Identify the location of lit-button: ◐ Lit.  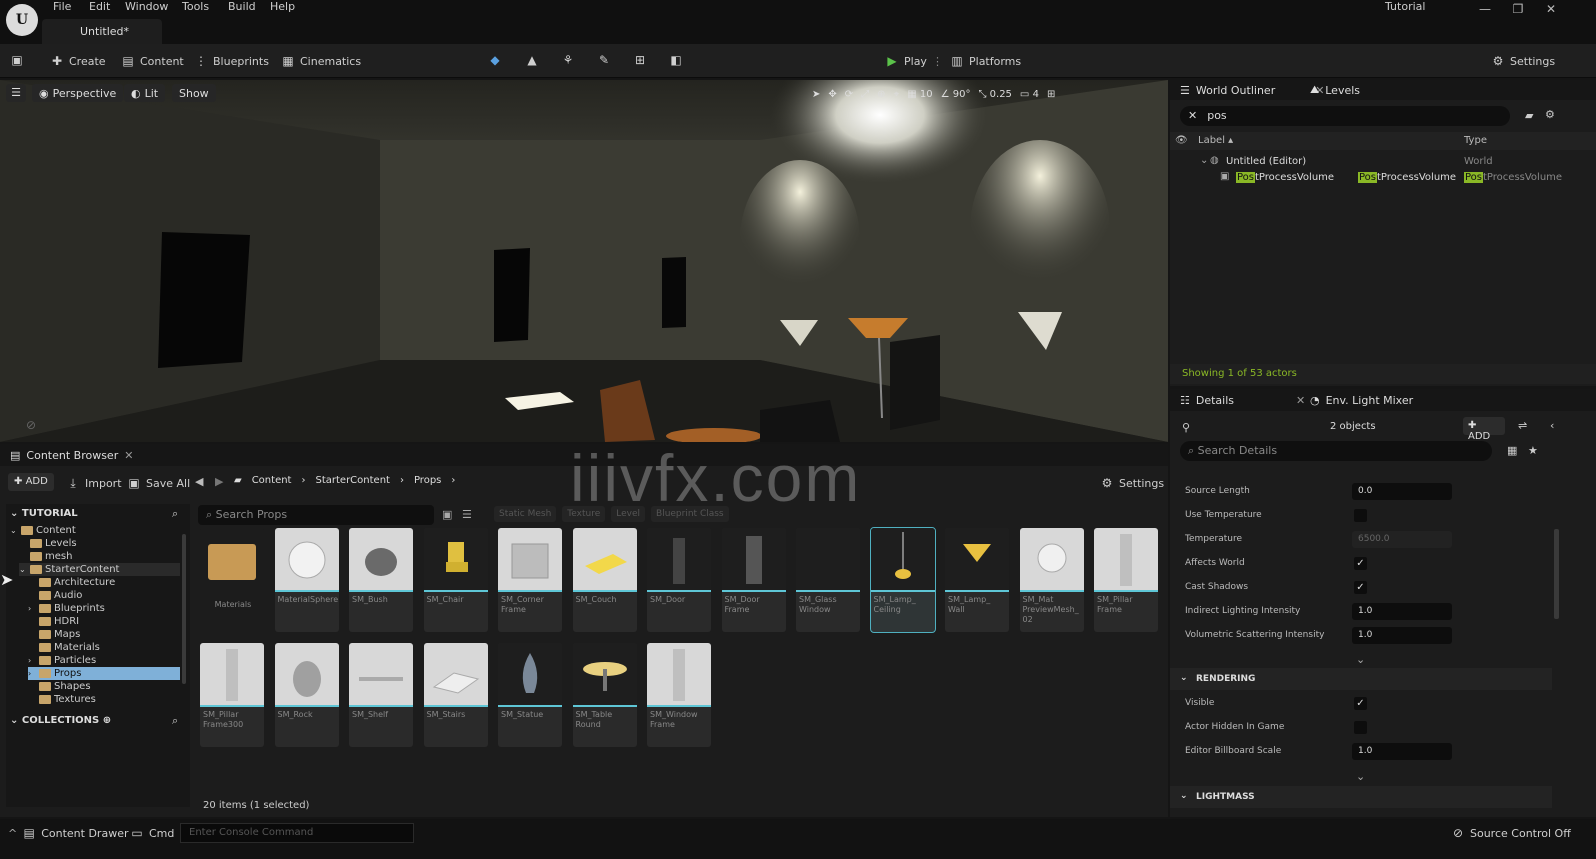
(145, 93).